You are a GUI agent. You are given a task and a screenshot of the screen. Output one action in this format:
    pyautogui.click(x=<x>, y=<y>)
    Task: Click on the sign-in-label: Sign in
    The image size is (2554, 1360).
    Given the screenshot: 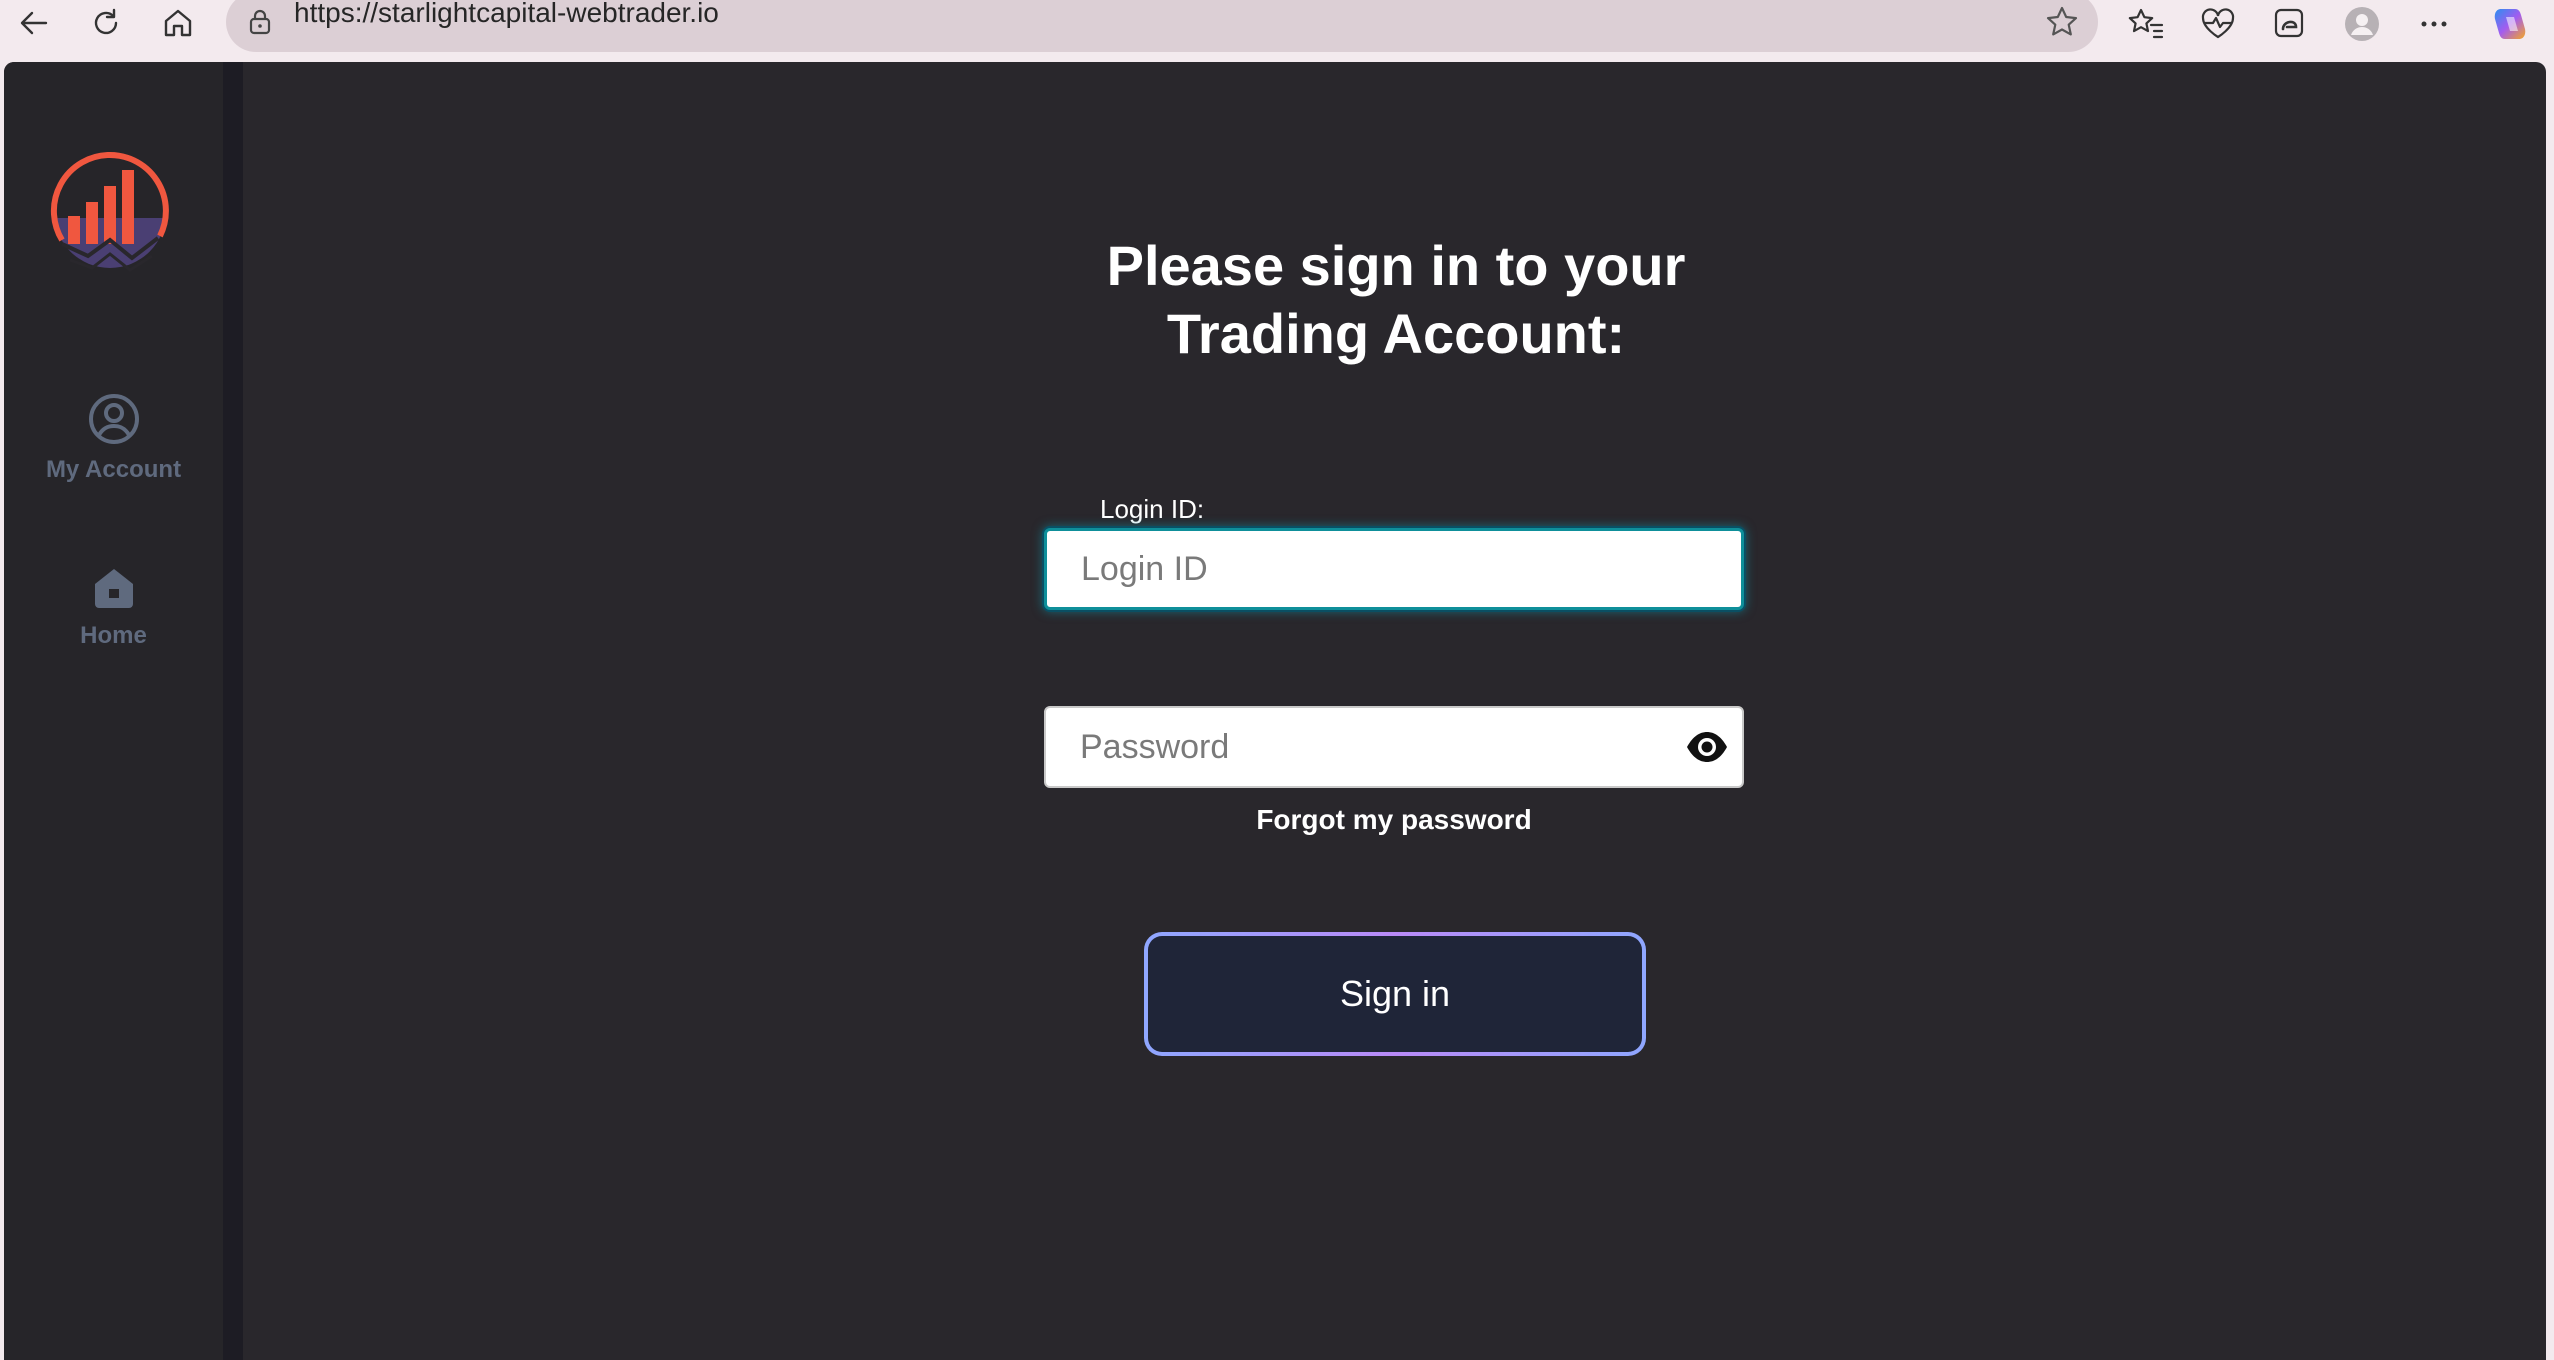 What is the action you would take?
    pyautogui.click(x=1395, y=994)
    